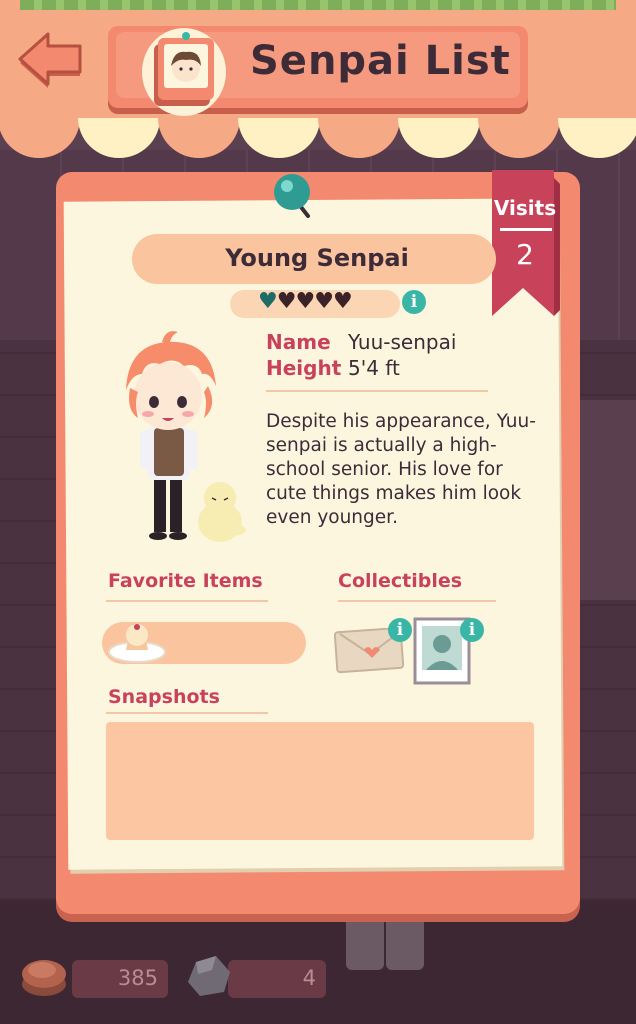  I want to click on cupcake-on-plate-icon, so click(137, 641).